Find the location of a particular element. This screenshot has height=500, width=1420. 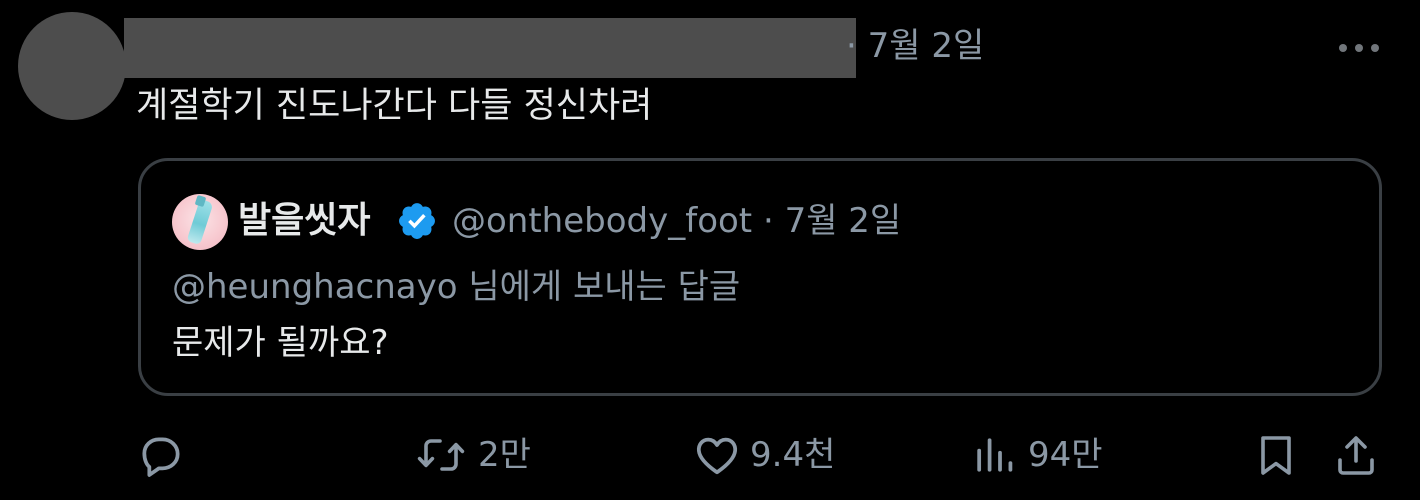

views-count: 94만 is located at coordinates (1065, 455).